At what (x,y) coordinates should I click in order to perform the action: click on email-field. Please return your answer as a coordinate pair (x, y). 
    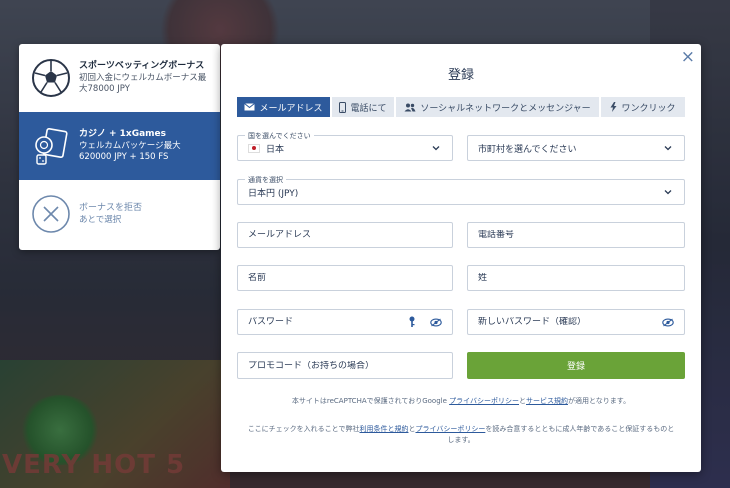
    Looking at the image, I should click on (345, 235).